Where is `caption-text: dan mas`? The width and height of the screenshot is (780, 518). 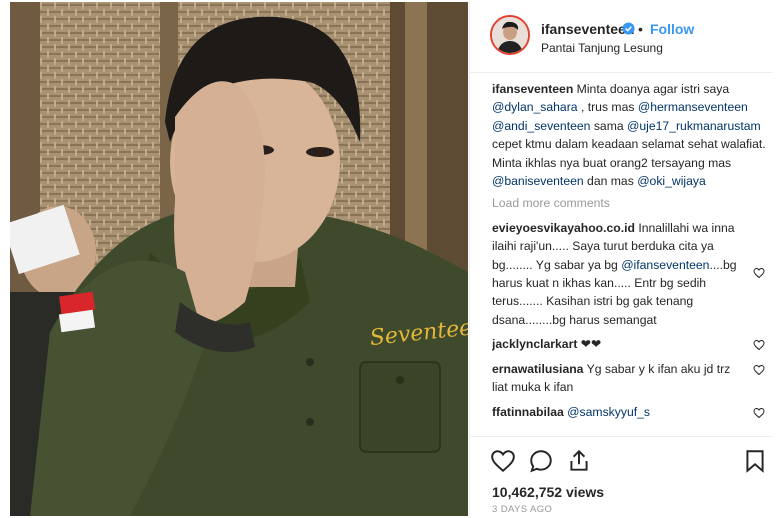 caption-text: dan mas is located at coordinates (610, 181).